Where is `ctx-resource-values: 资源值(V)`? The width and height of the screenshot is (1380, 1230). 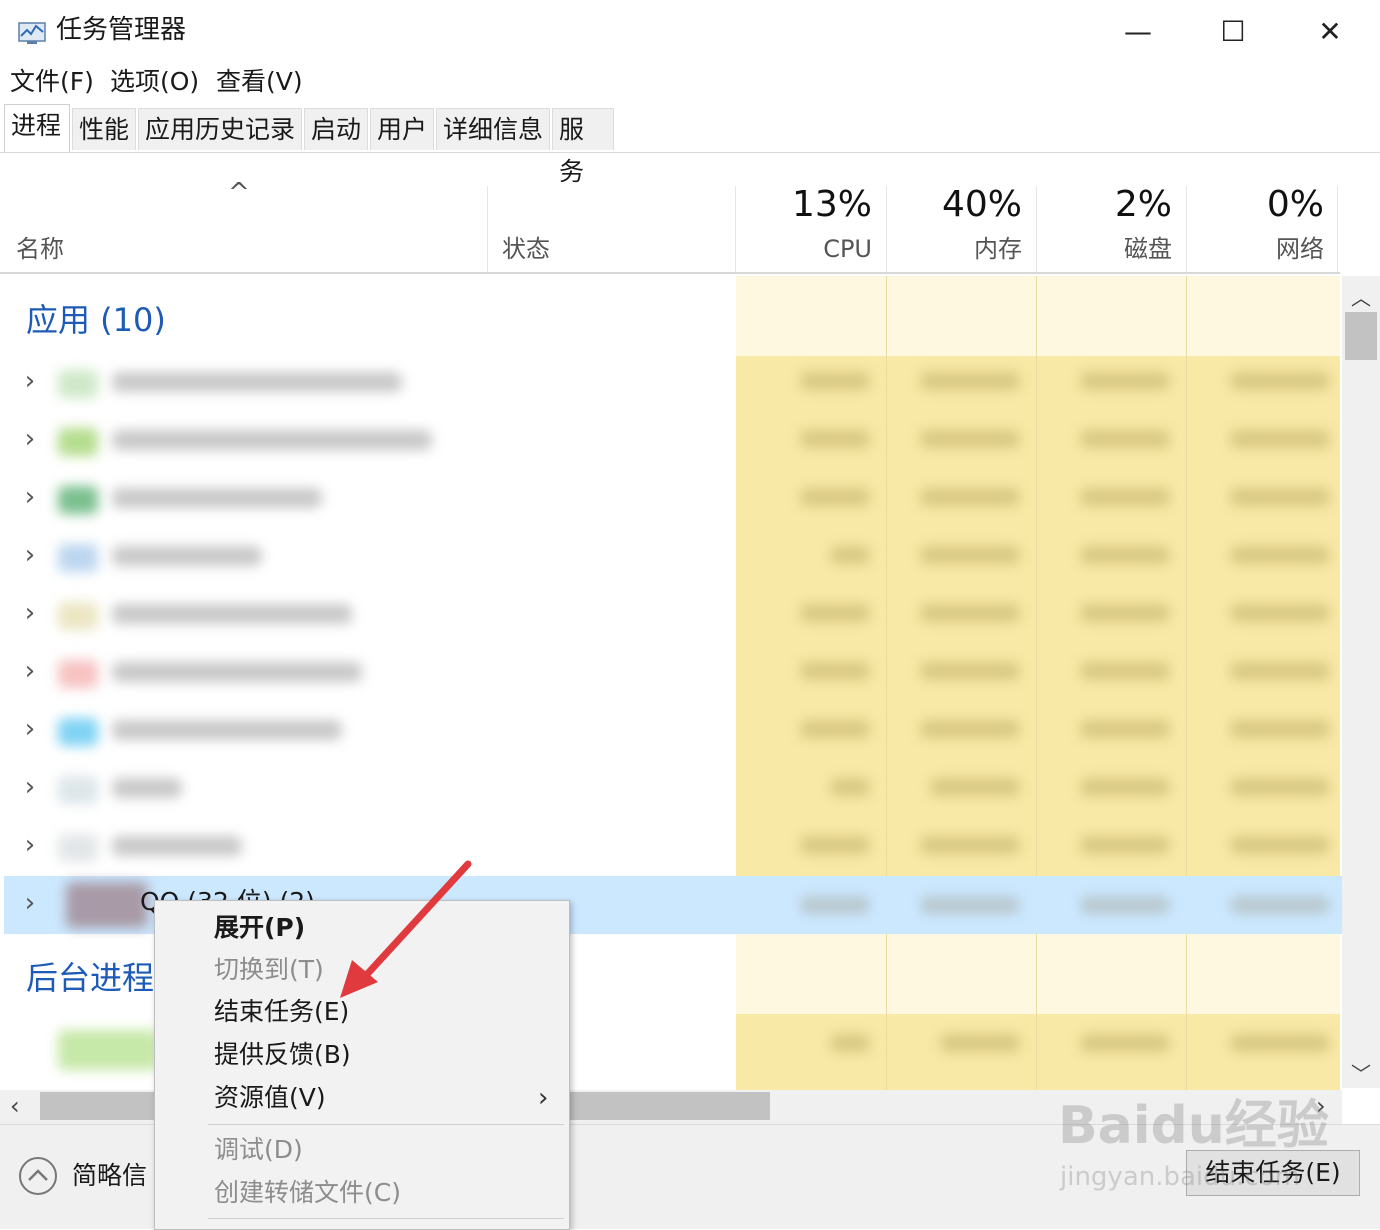
ctx-resource-values: 资源值(V) is located at coordinates (270, 1098).